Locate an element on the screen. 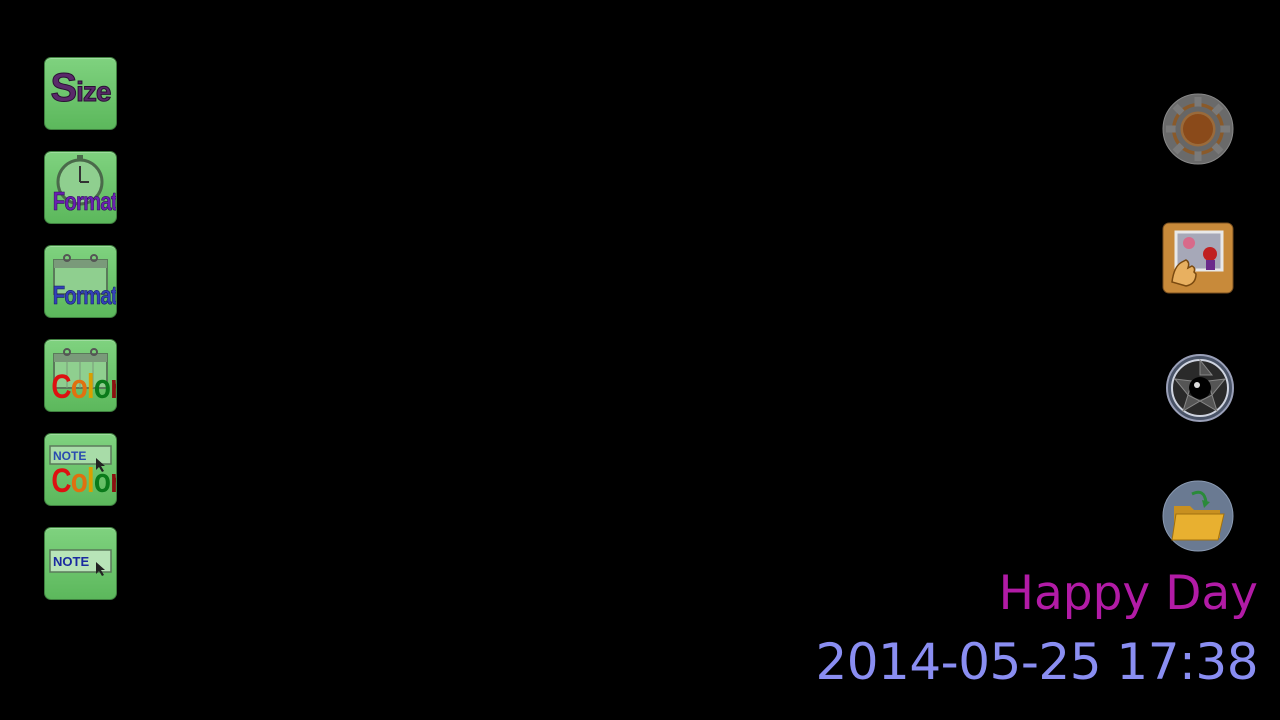  date-format-button: Format is located at coordinates (80, 281).